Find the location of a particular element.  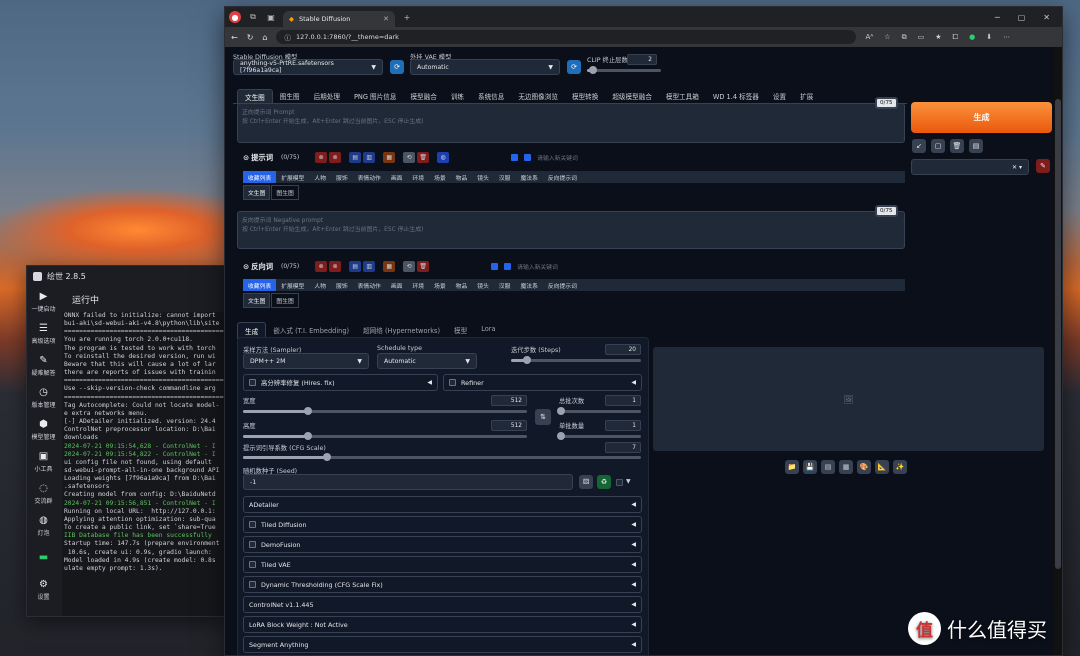

extra-seed-checkbox is located at coordinates (619, 482).